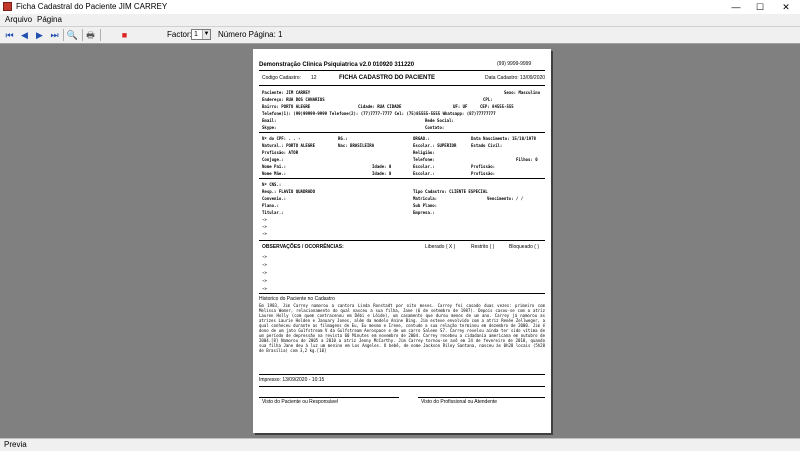  What do you see at coordinates (483, 173) in the screenshot?
I see `field-profissao-mae: Profissão:` at bounding box center [483, 173].